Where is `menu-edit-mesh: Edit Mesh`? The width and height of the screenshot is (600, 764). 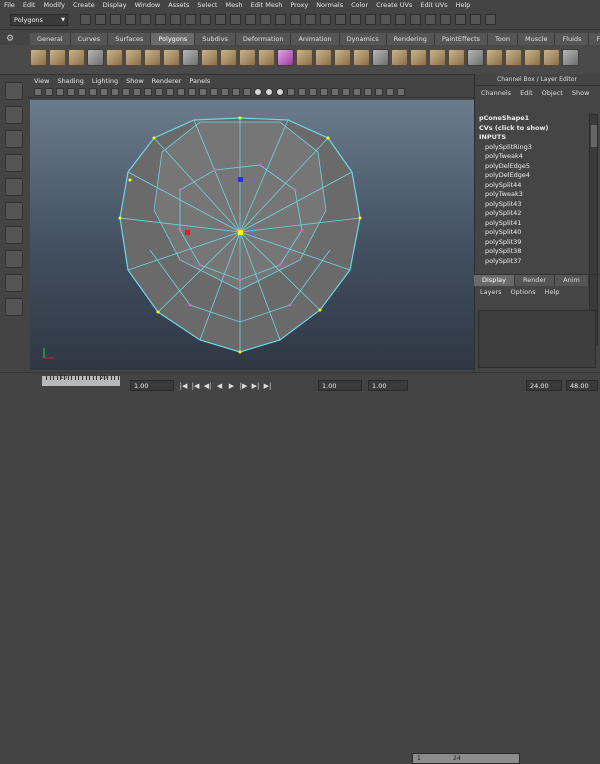
menu-edit-mesh: Edit Mesh is located at coordinates (267, 5).